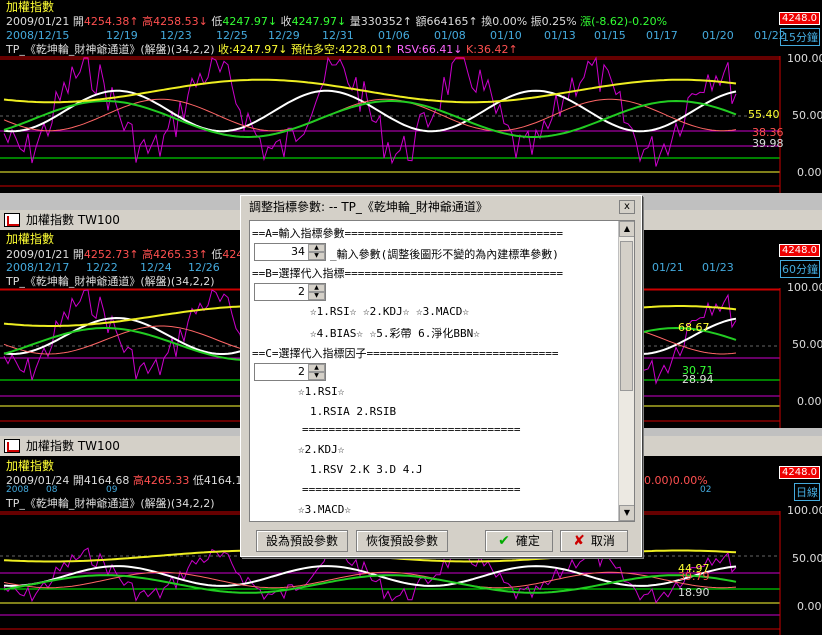 This screenshot has width=822, height=635. Describe the element at coordinates (770, 35) in the screenshot. I see `date-tick: 01/22` at that location.